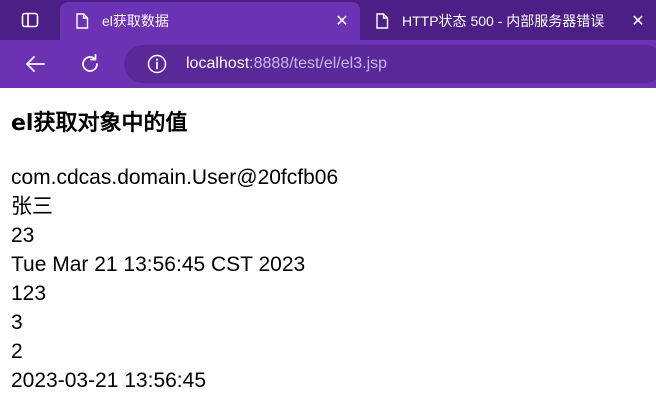 This screenshot has height=407, width=656. I want to click on tab-active: el获取数据 ✕, so click(210, 21).